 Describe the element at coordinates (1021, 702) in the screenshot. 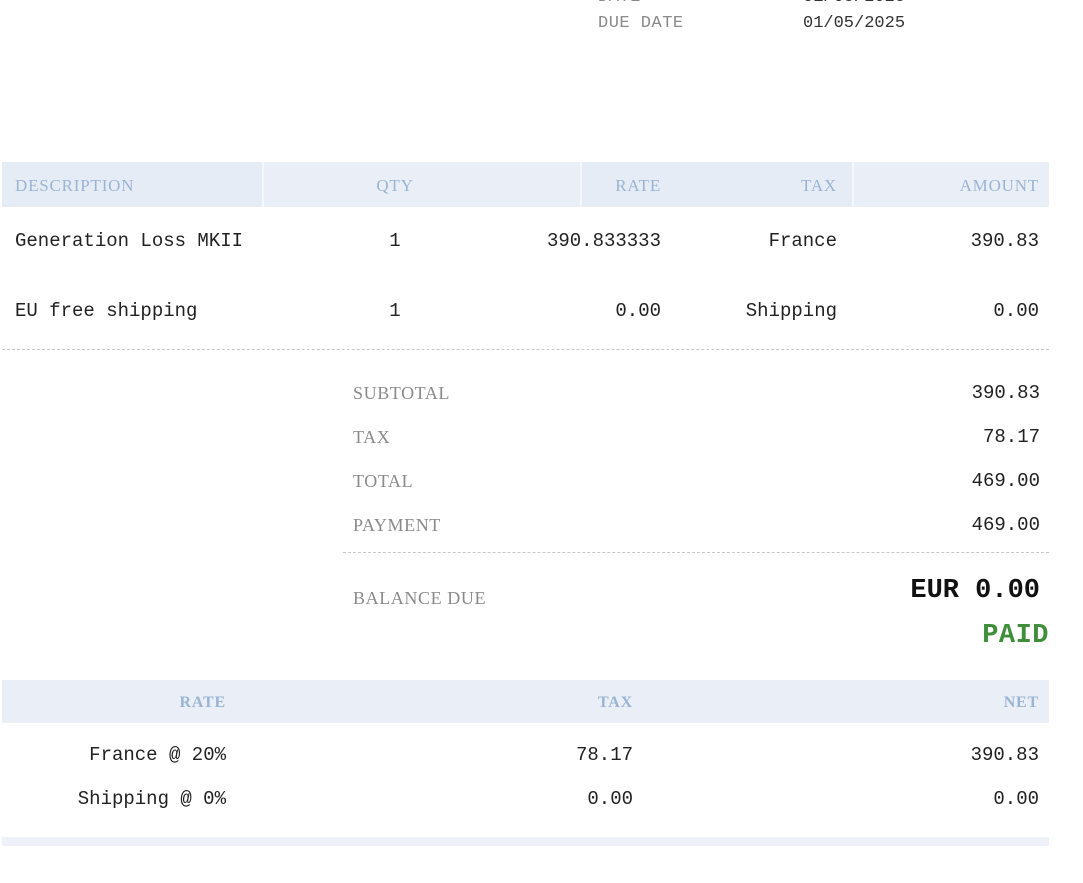

I see `tax-summary-header-net: NET` at that location.